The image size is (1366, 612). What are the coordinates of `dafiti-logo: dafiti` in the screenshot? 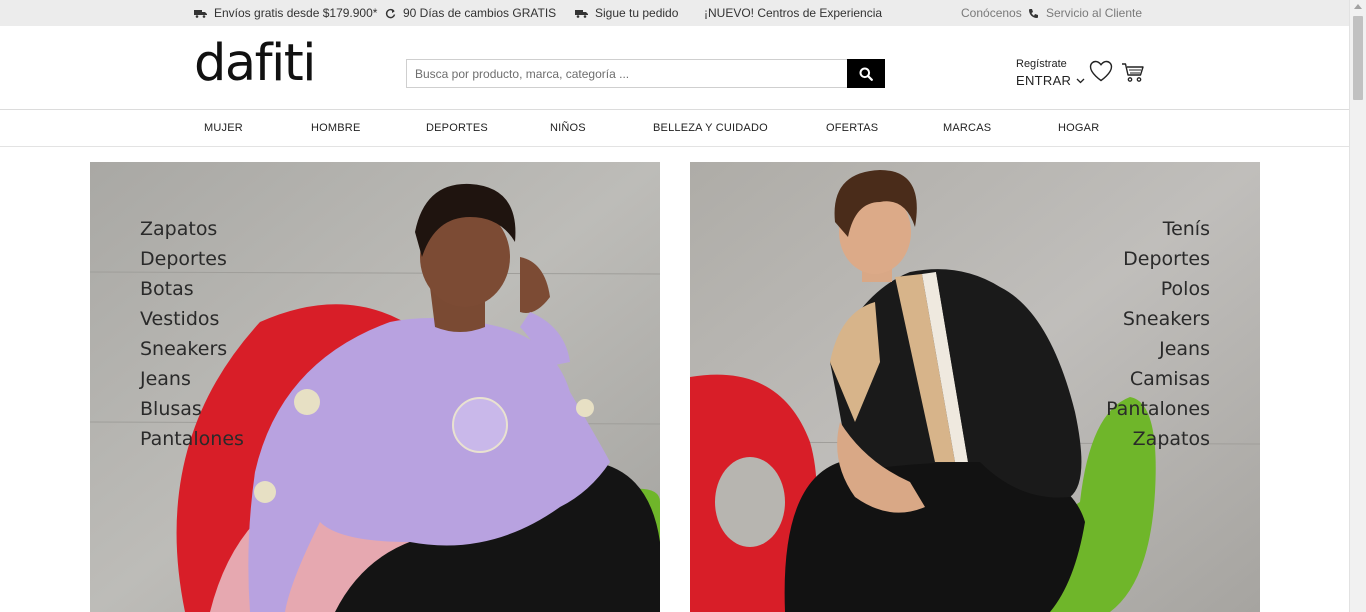 It's located at (255, 63).